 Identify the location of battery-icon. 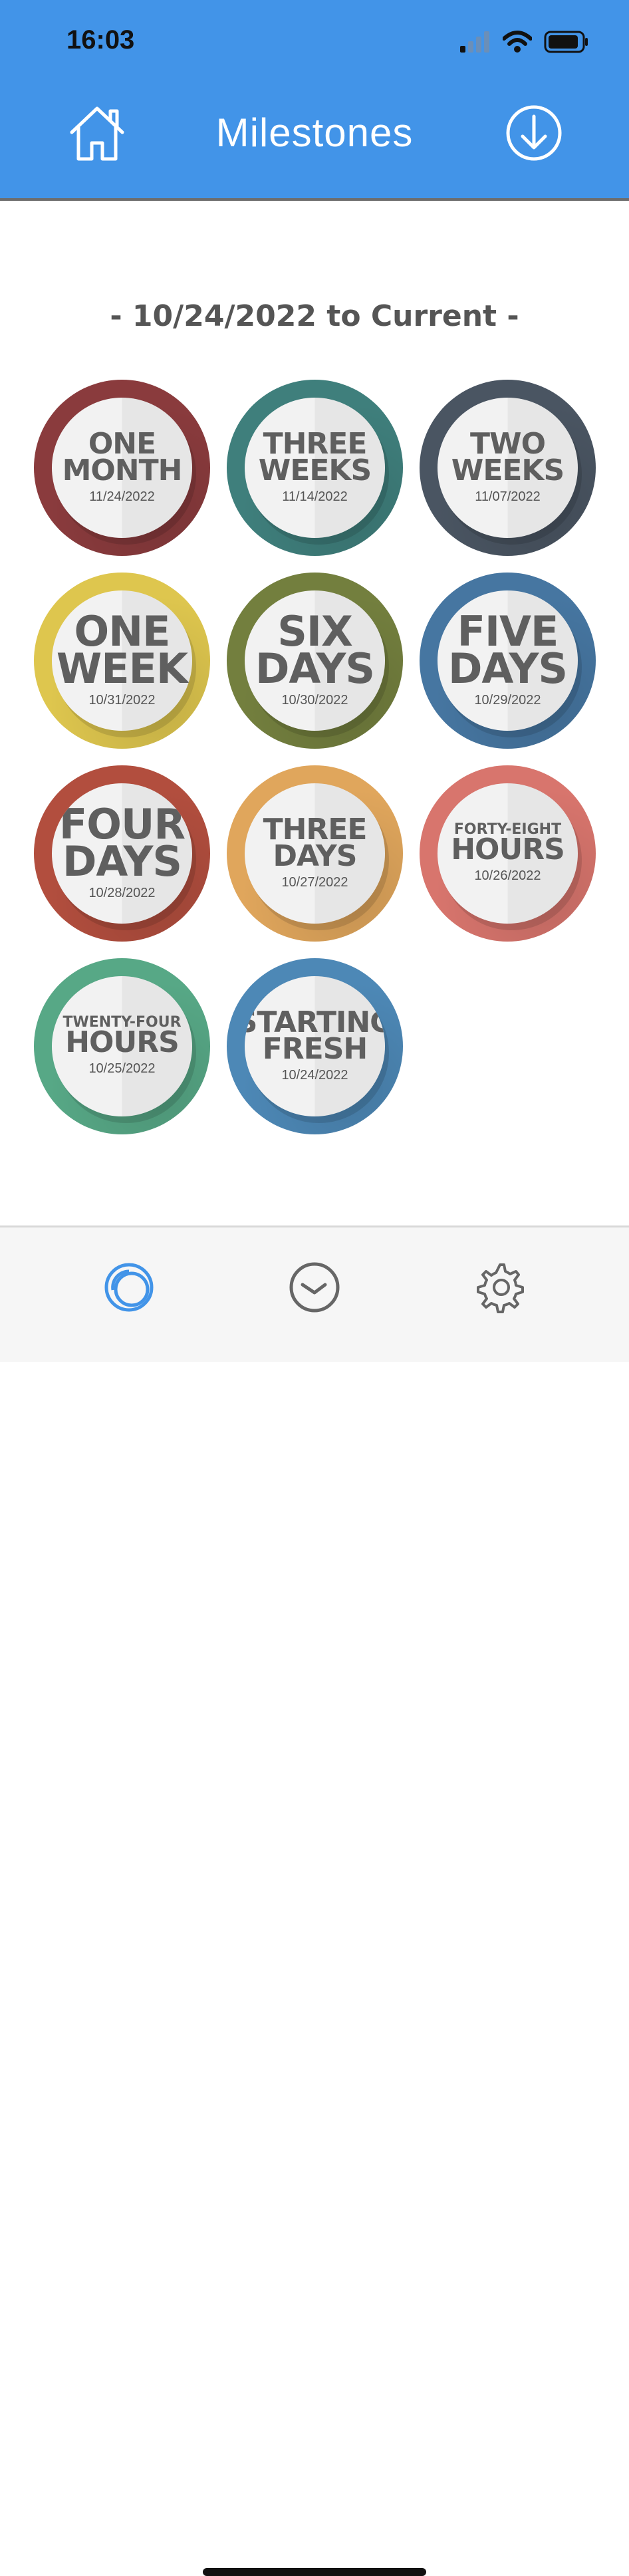
(566, 42).